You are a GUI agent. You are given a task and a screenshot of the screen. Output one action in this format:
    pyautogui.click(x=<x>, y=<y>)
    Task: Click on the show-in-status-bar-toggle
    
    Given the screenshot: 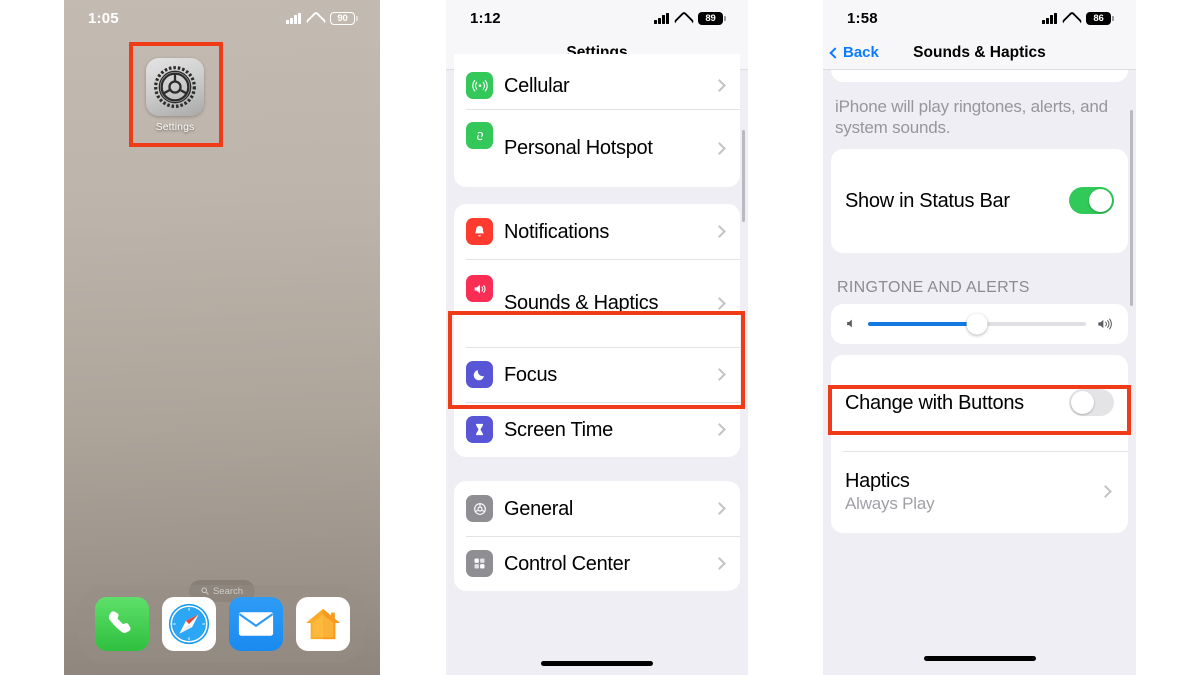 What is the action you would take?
    pyautogui.click(x=1091, y=200)
    